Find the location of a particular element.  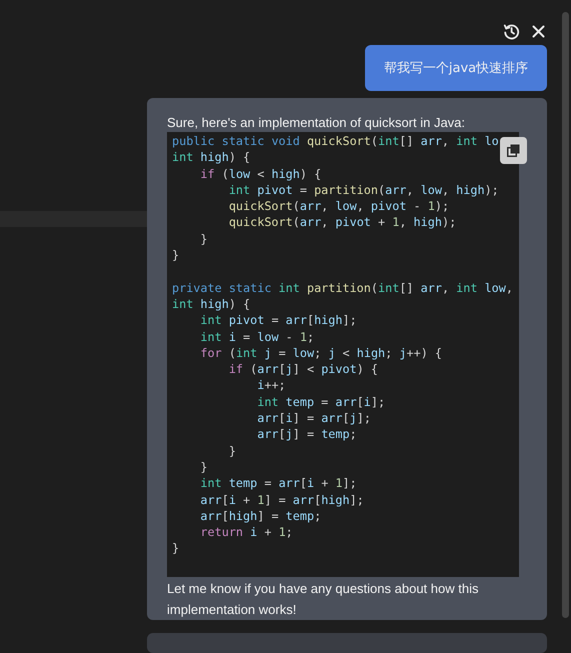

code-line: arr[high] = temp; is located at coordinates (260, 516).